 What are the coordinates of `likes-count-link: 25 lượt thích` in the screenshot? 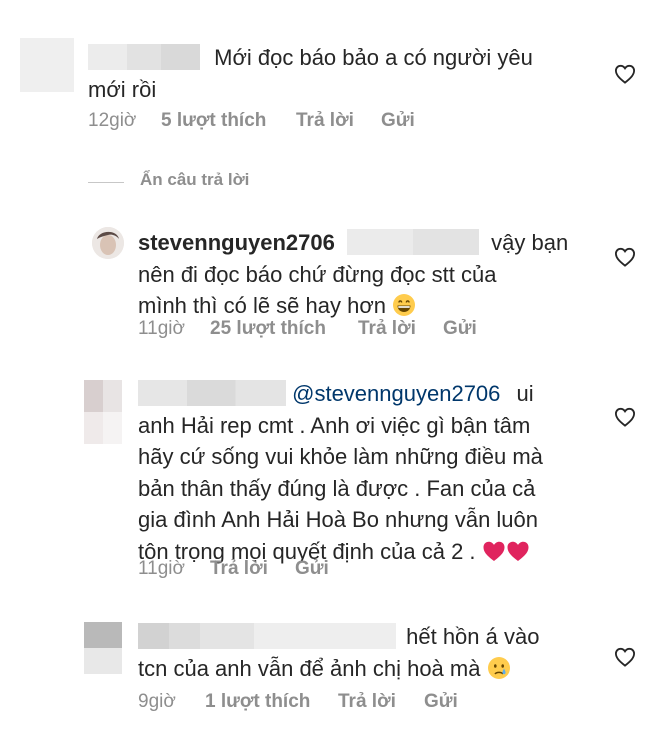 It's located at (268, 329).